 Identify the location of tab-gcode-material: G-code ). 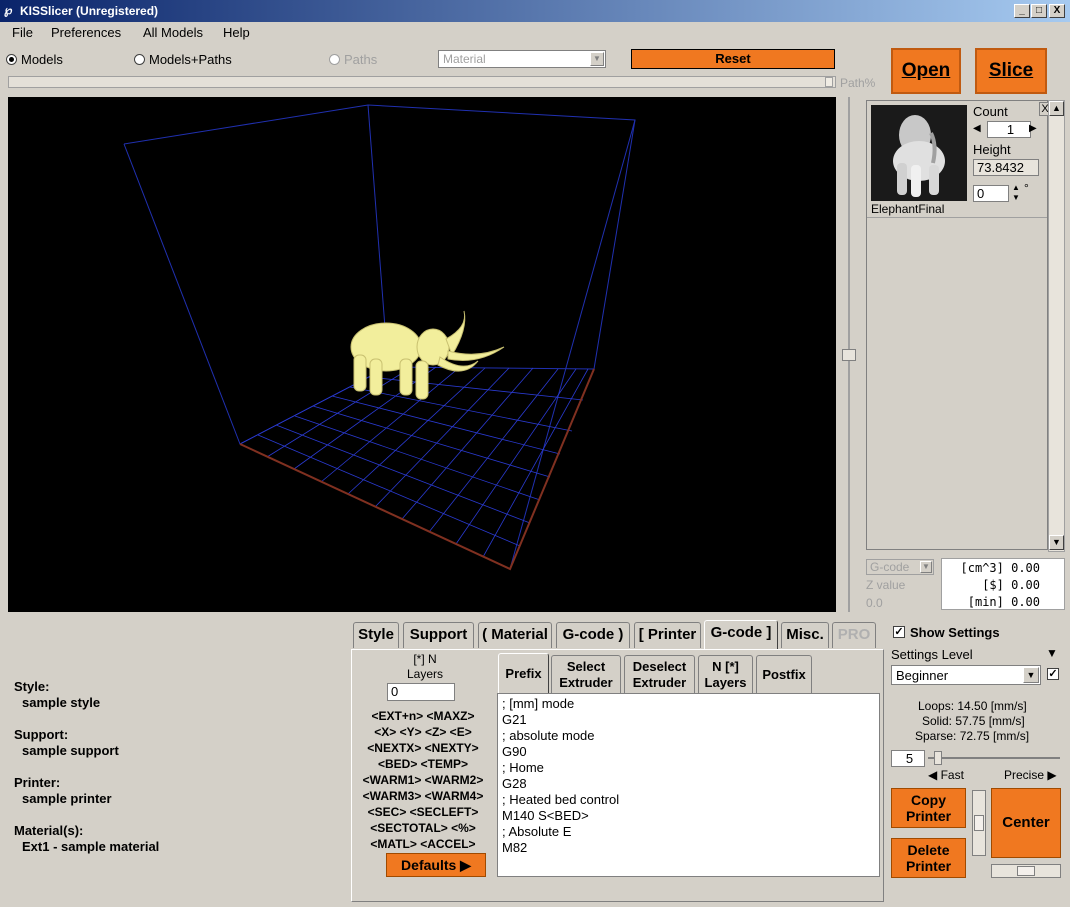
(593, 635).